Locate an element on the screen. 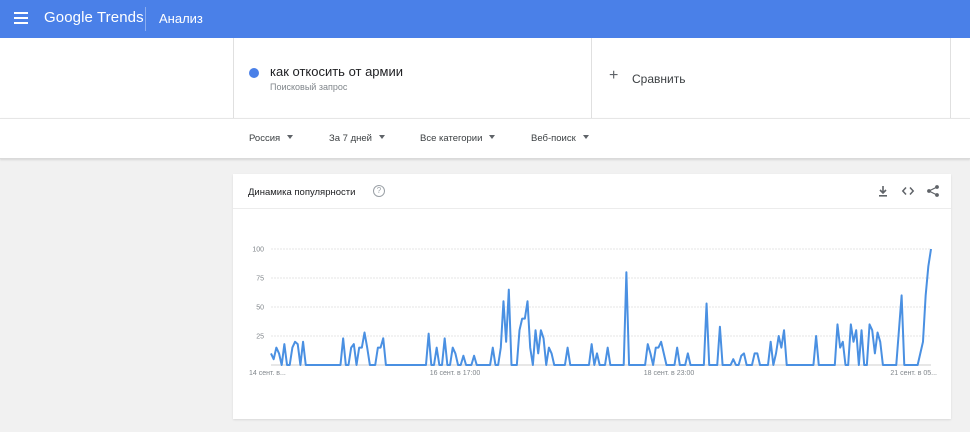 The width and height of the screenshot is (970, 432). y-tick-label: 75 is located at coordinates (260, 279).